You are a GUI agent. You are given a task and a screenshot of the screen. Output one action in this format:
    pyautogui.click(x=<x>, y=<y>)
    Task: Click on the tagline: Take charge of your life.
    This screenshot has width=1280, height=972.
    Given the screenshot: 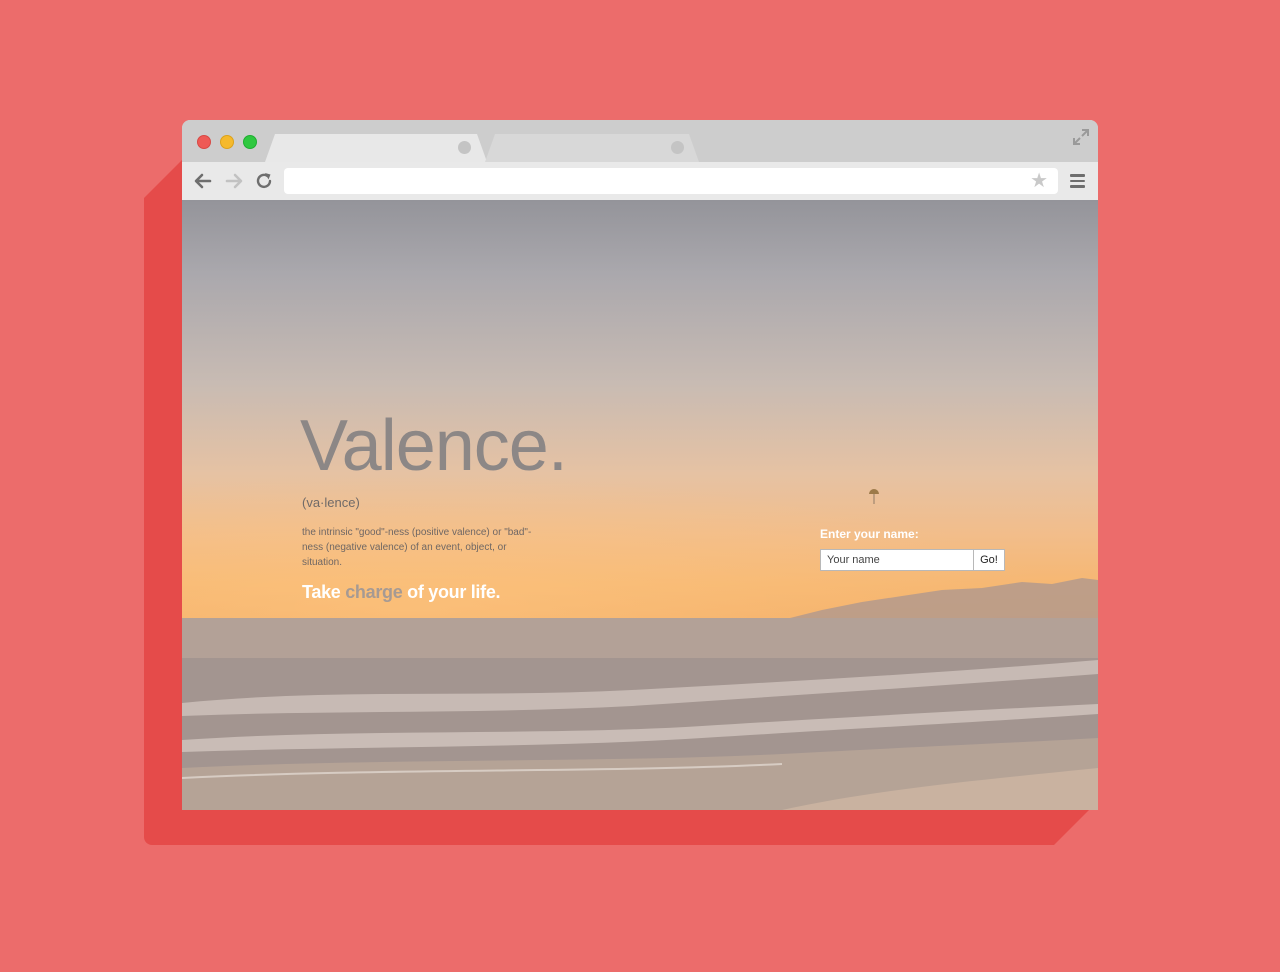 What is the action you would take?
    pyautogui.click(x=401, y=592)
    